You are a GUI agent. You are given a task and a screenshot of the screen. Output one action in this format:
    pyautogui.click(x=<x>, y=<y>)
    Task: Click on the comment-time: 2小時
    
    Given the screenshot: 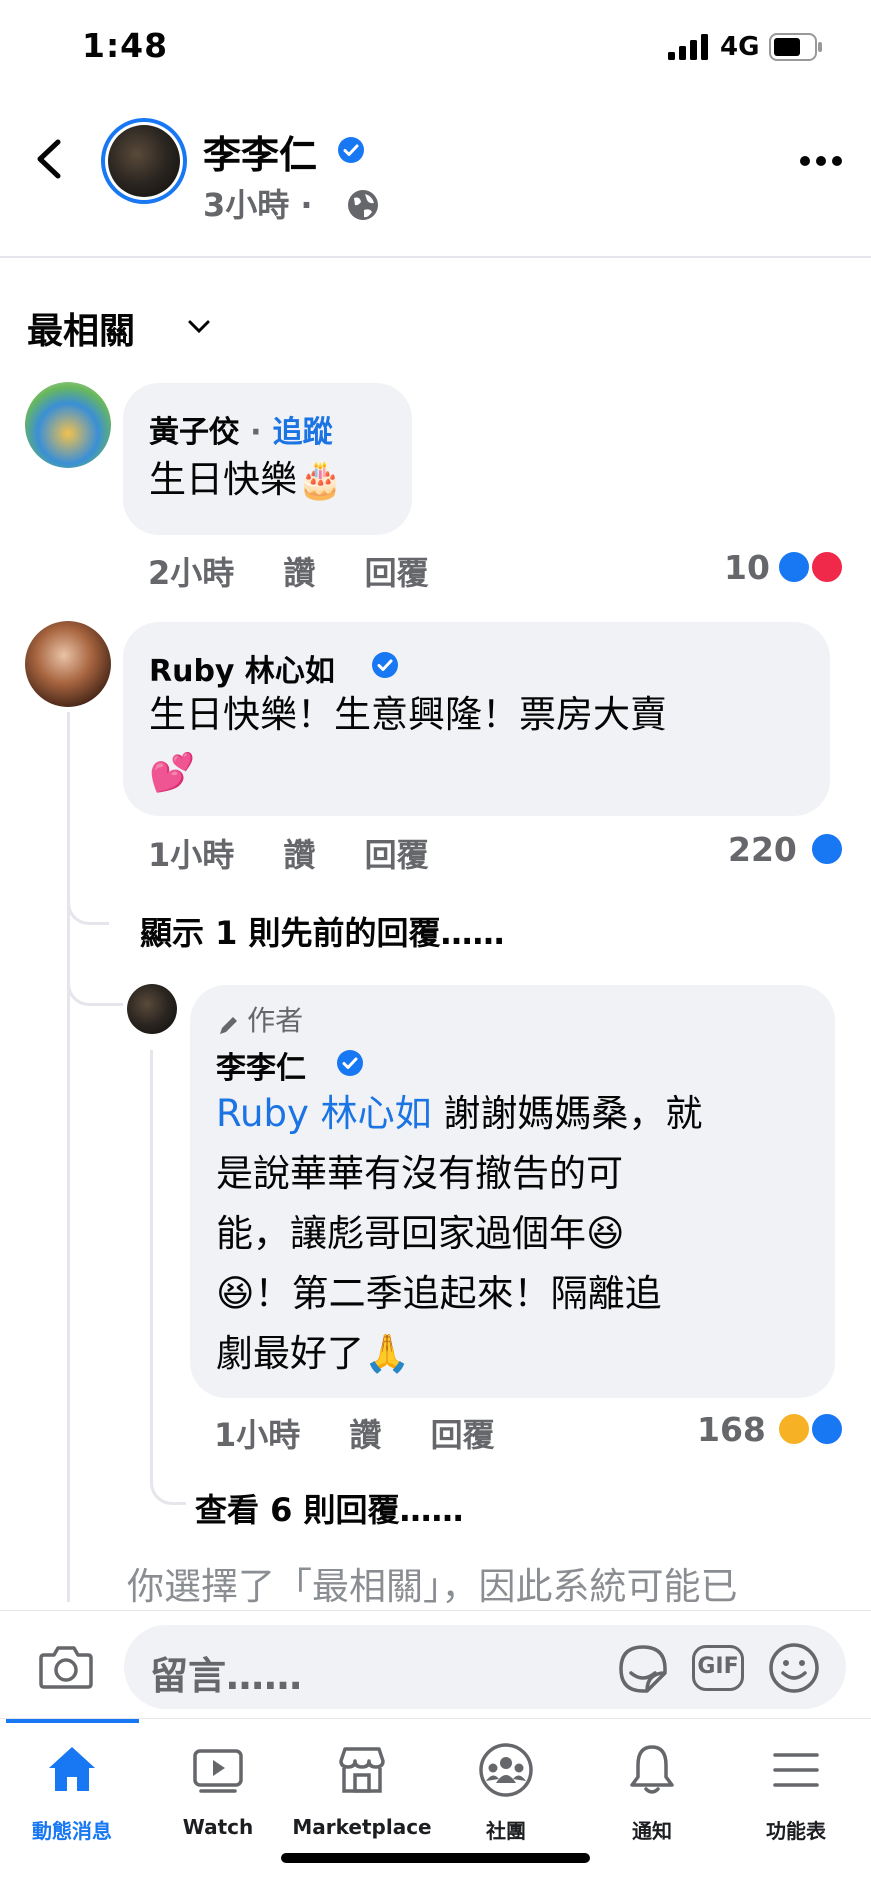 What is the action you would take?
    pyautogui.click(x=191, y=573)
    